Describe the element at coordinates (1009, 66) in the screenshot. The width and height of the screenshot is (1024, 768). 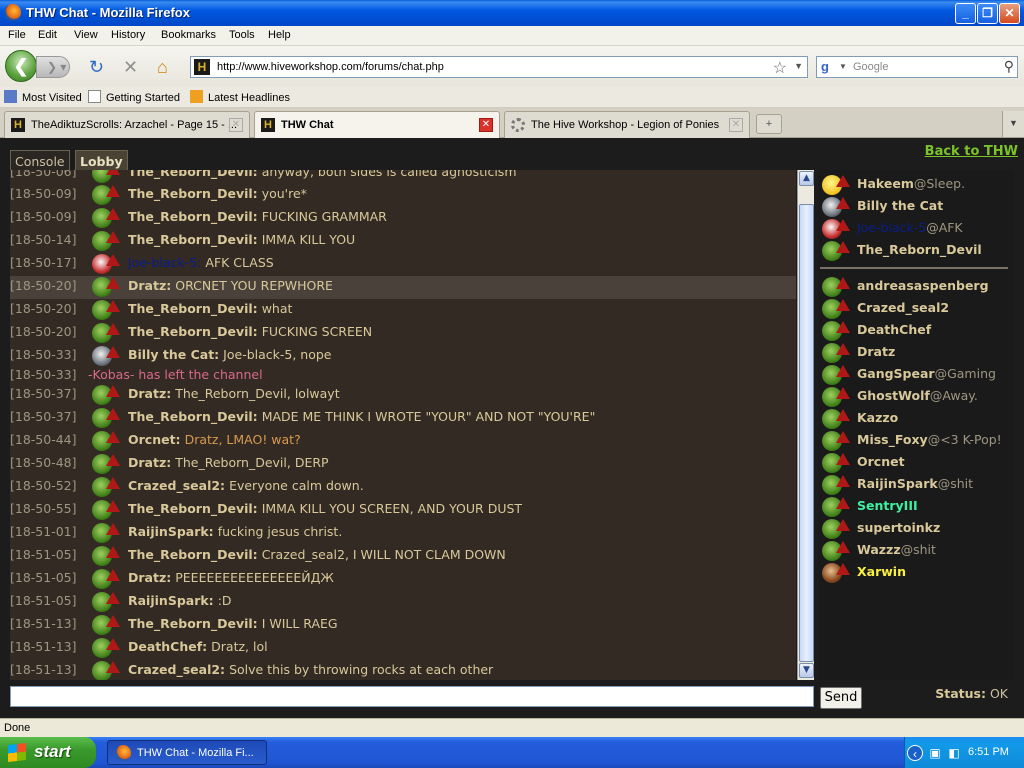
I see `search-icon: ⚲` at that location.